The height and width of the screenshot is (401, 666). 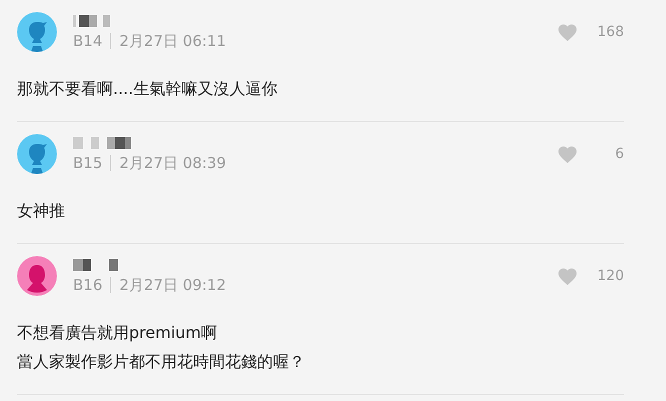 What do you see at coordinates (41, 211) in the screenshot?
I see `comment-text: 女神推` at bounding box center [41, 211].